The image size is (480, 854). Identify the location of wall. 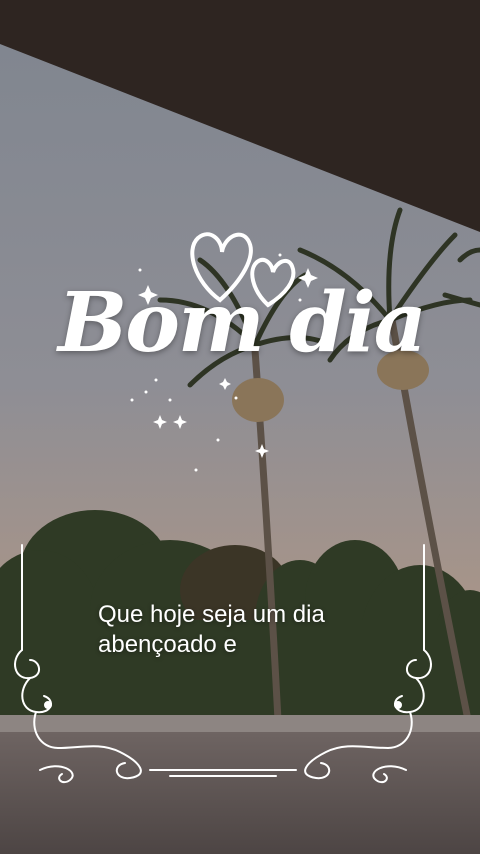
(240, 793).